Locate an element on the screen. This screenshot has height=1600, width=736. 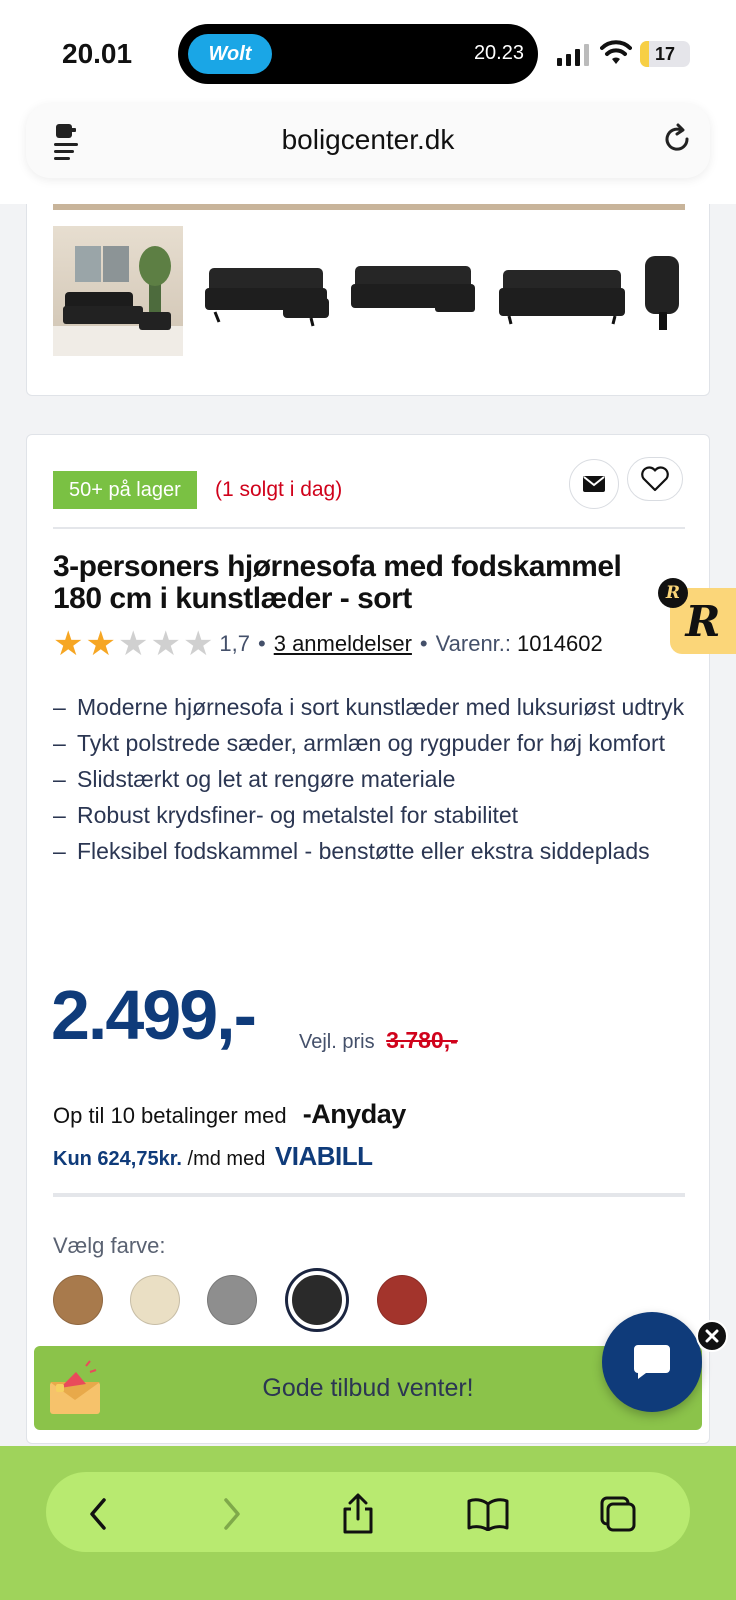
share-button is located at coordinates (358, 1514).